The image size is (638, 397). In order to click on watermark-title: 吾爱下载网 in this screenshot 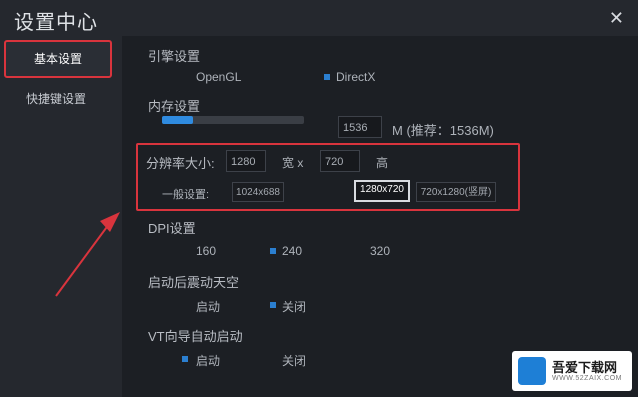, I will do `click(585, 367)`.